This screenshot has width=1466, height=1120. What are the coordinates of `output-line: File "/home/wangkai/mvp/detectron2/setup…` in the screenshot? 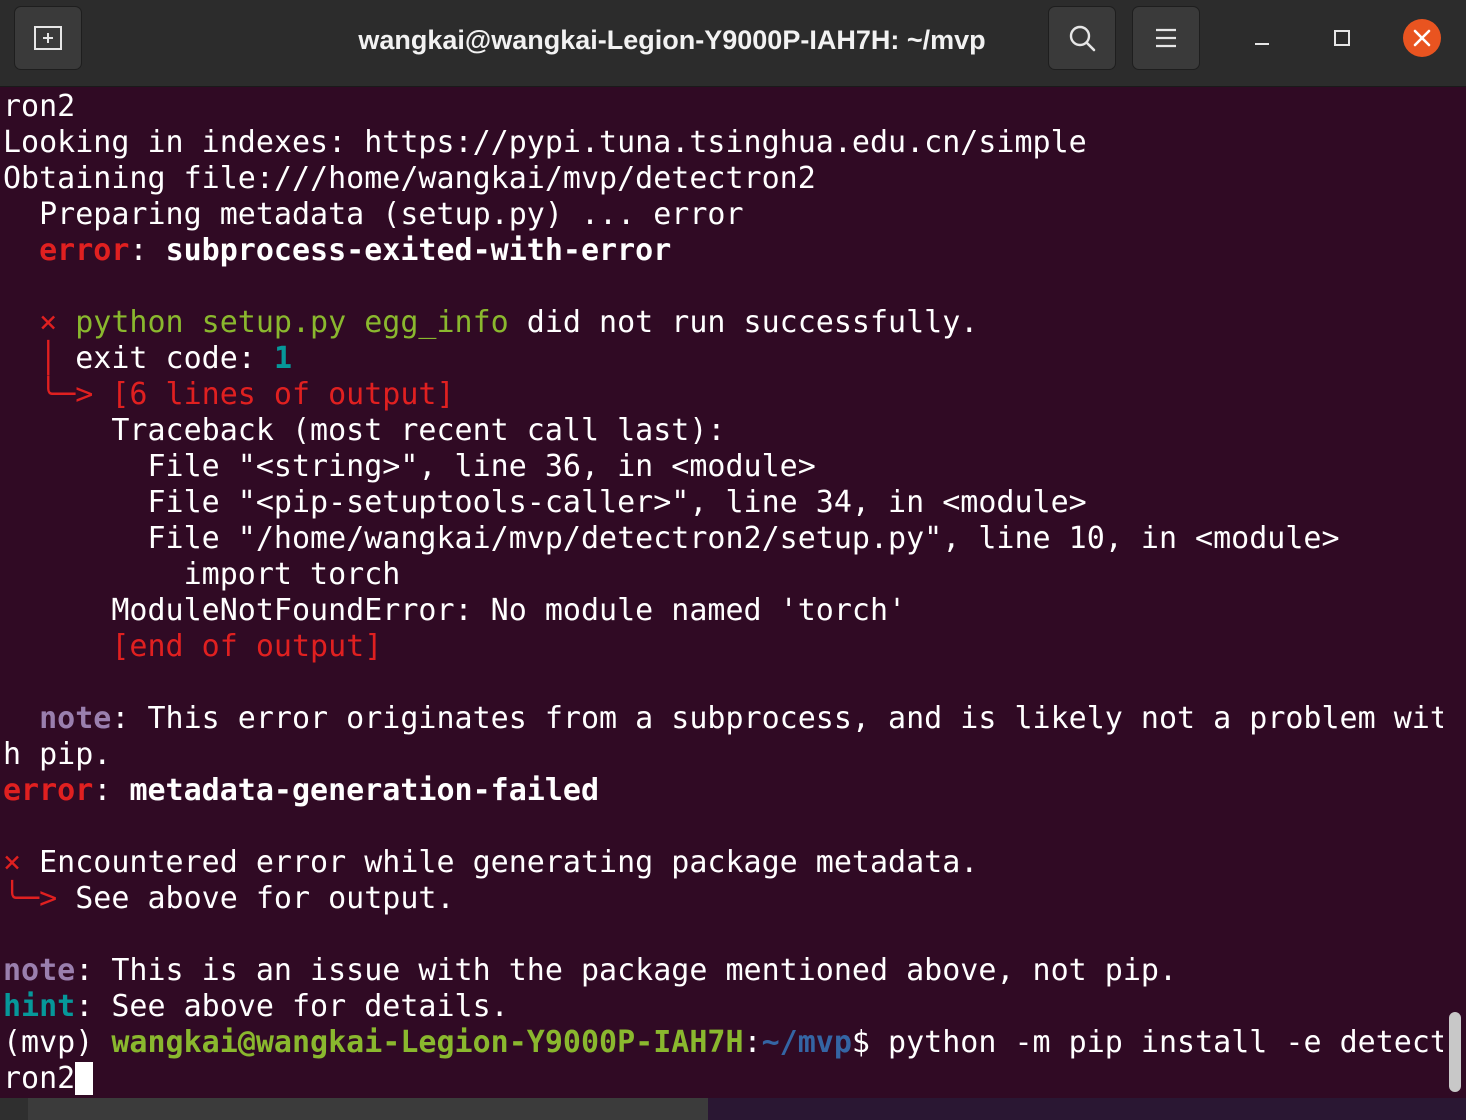 It's located at (671, 538).